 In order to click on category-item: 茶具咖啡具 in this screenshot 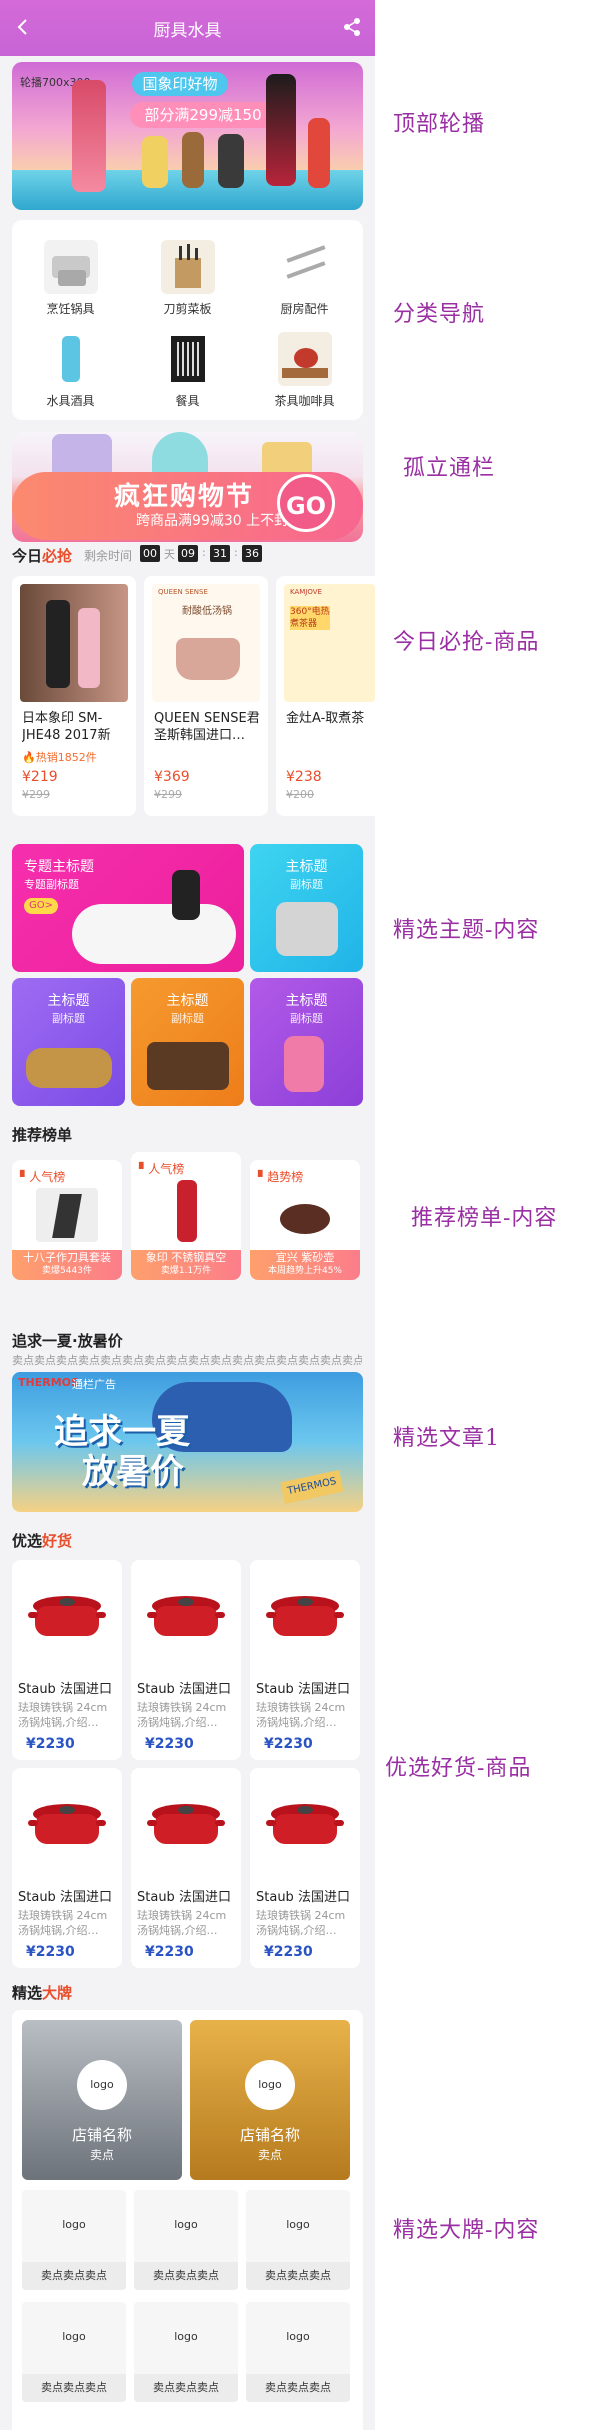, I will do `click(304, 368)`.